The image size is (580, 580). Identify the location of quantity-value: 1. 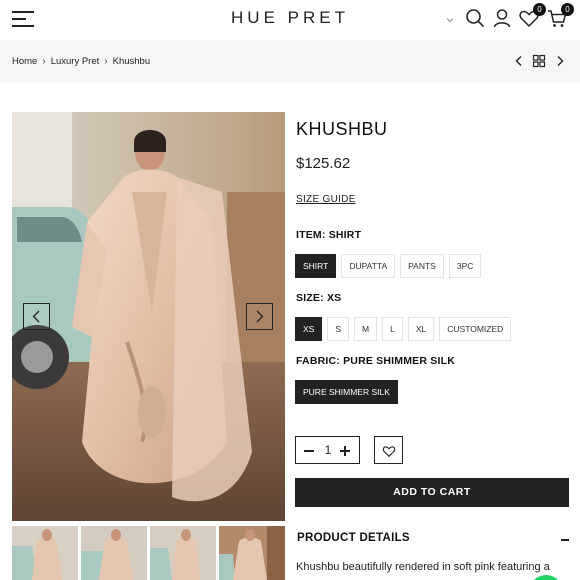
(328, 450).